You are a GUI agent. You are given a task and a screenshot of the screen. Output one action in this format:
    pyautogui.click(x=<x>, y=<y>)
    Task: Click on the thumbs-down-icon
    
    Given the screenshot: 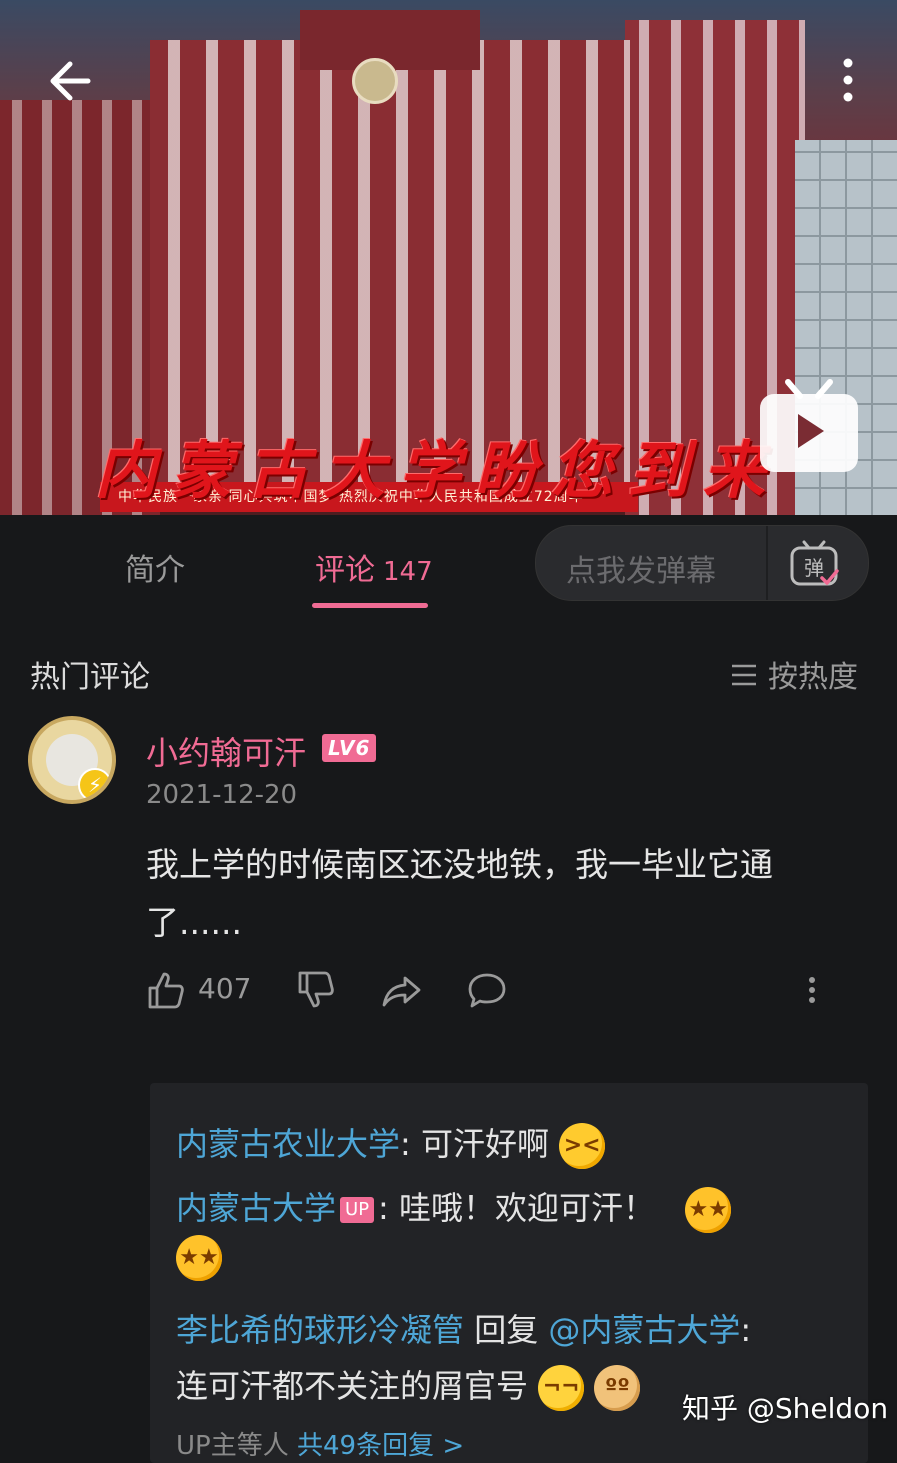 What is the action you would take?
    pyautogui.click(x=316, y=989)
    